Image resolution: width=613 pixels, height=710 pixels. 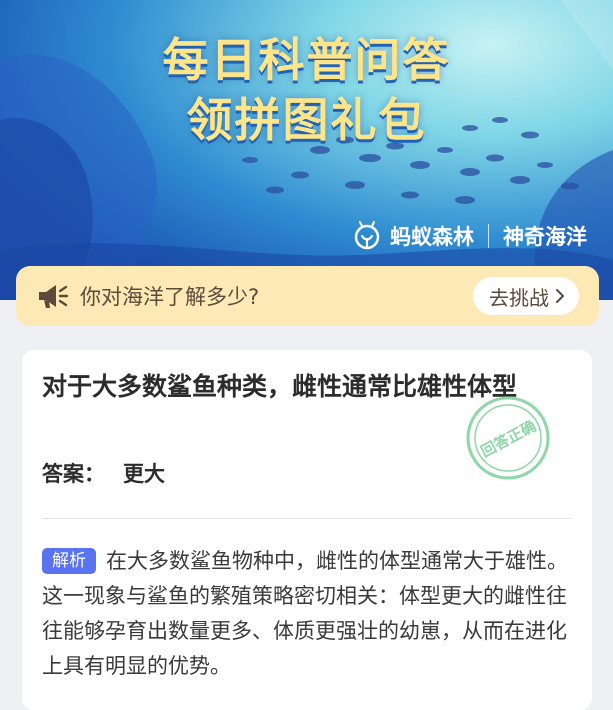 What do you see at coordinates (307, 296) in the screenshot?
I see `challenge-prompt-bar: 你对海洋了解多少? 去挑战` at bounding box center [307, 296].